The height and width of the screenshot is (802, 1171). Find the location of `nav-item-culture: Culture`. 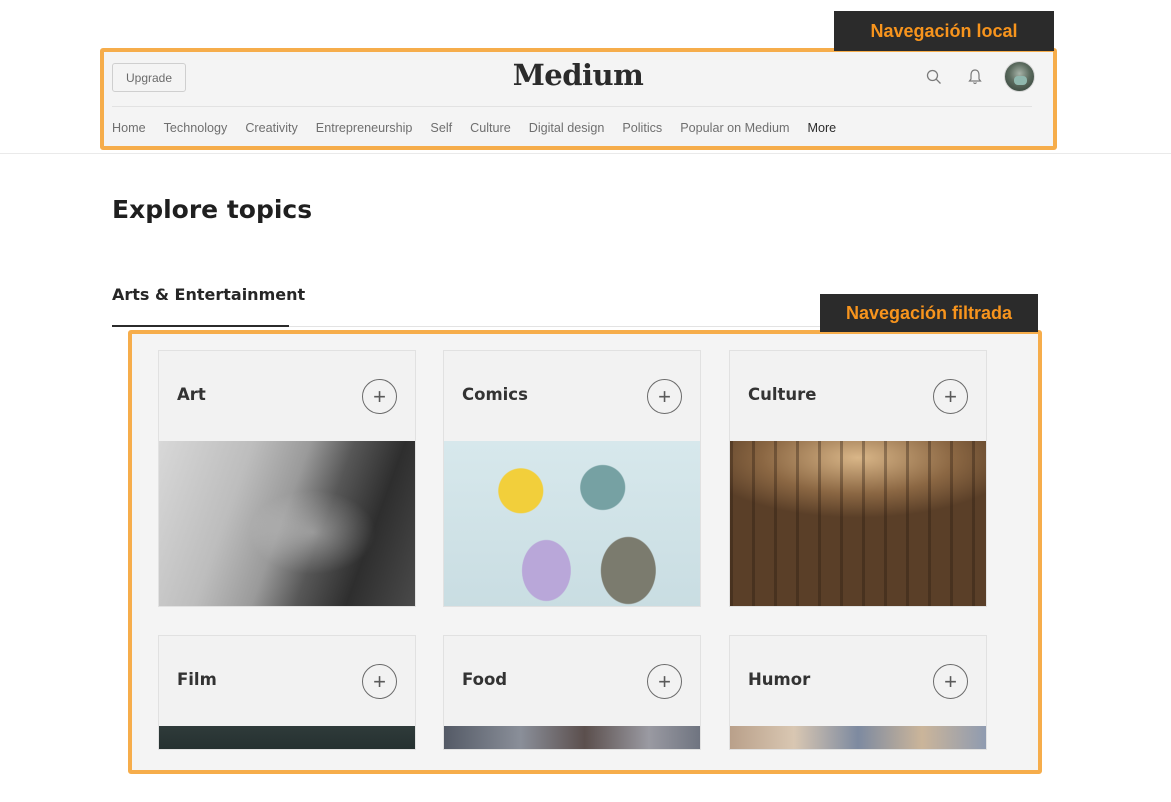

nav-item-culture: Culture is located at coordinates (490, 128).